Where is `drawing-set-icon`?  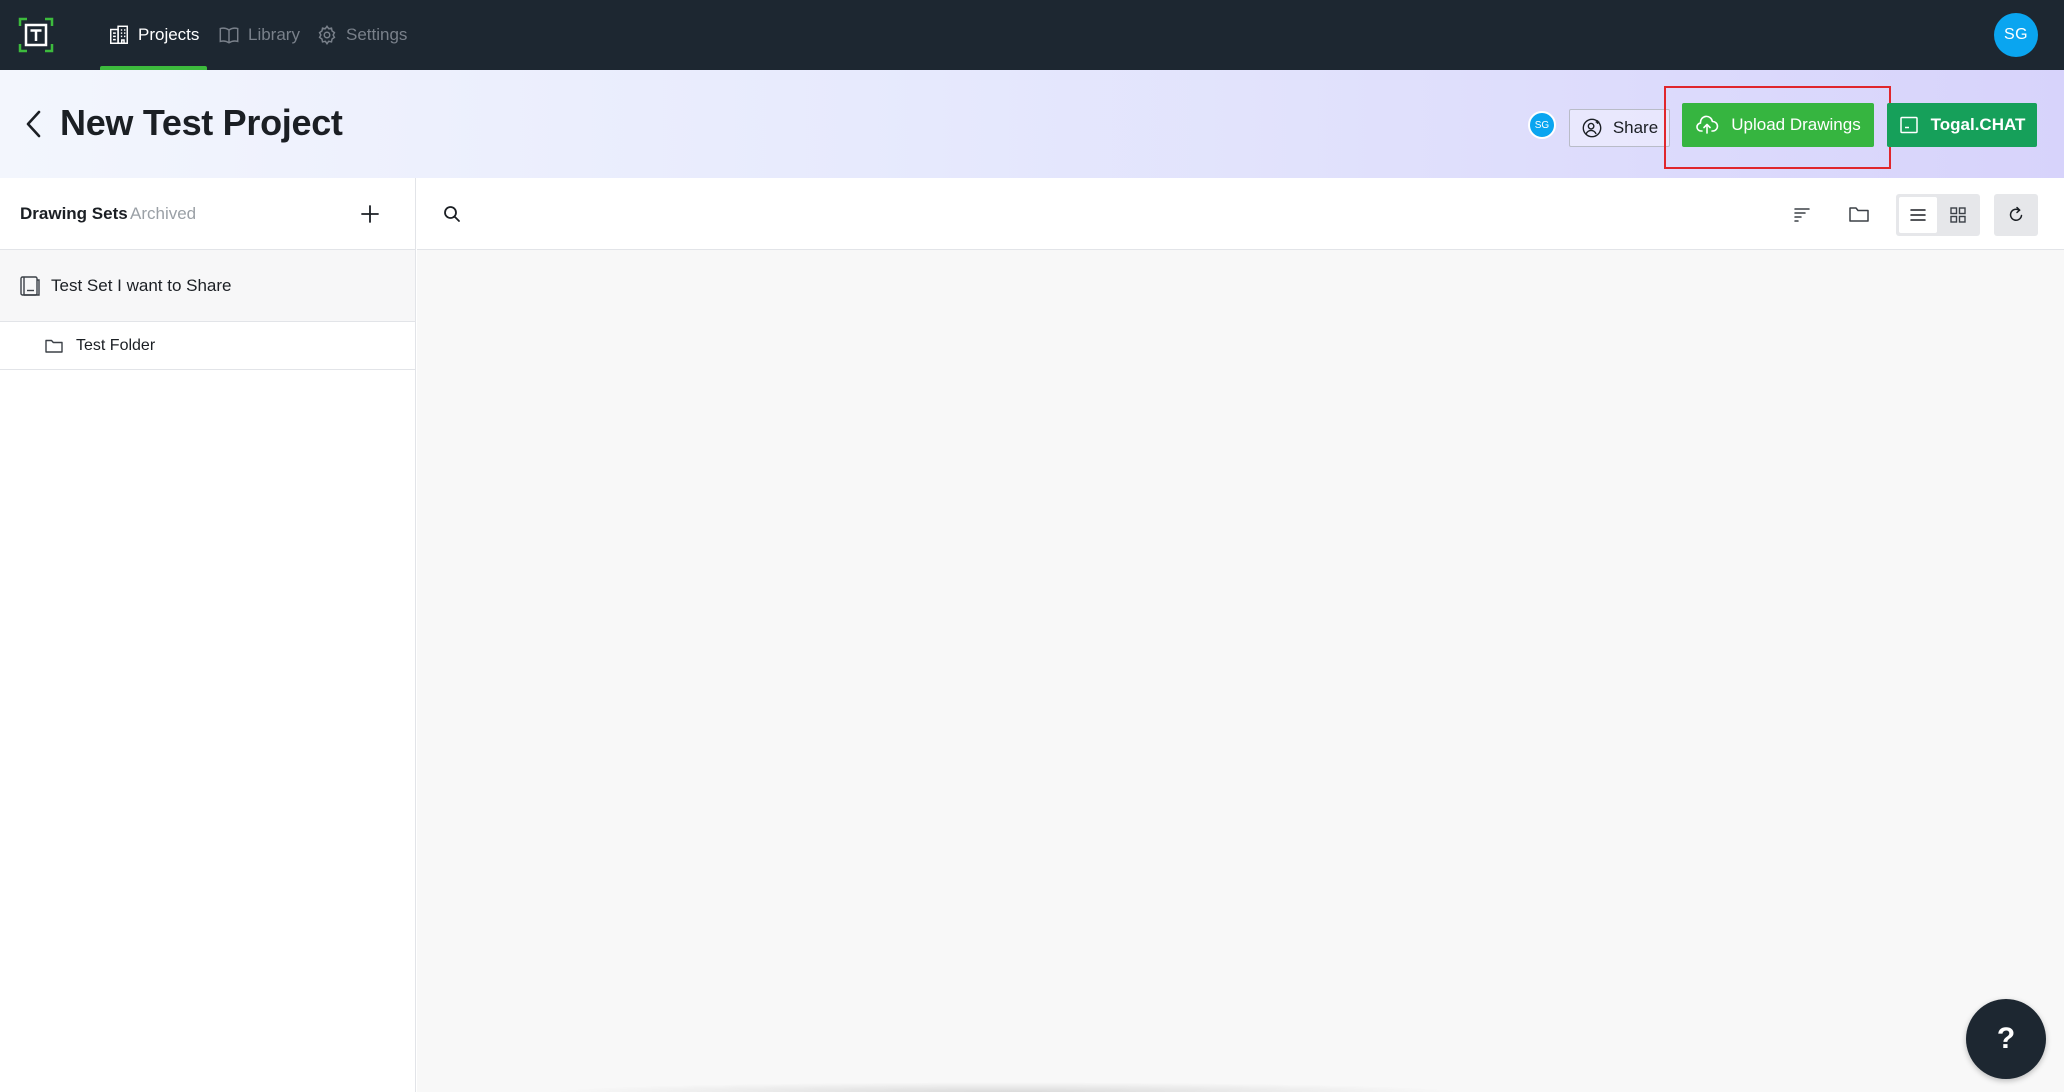 drawing-set-icon is located at coordinates (30, 286).